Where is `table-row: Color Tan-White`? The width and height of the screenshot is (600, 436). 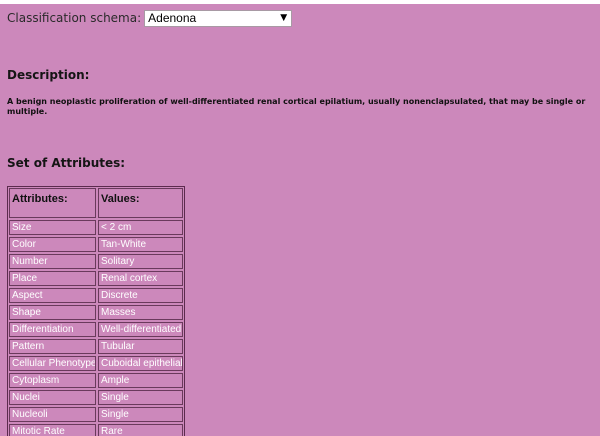 table-row: Color Tan-White is located at coordinates (96, 244).